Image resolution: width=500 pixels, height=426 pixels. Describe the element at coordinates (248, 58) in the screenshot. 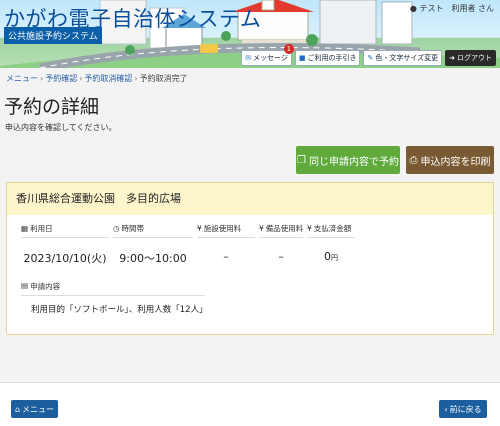

I see `message-icon: ✉` at that location.